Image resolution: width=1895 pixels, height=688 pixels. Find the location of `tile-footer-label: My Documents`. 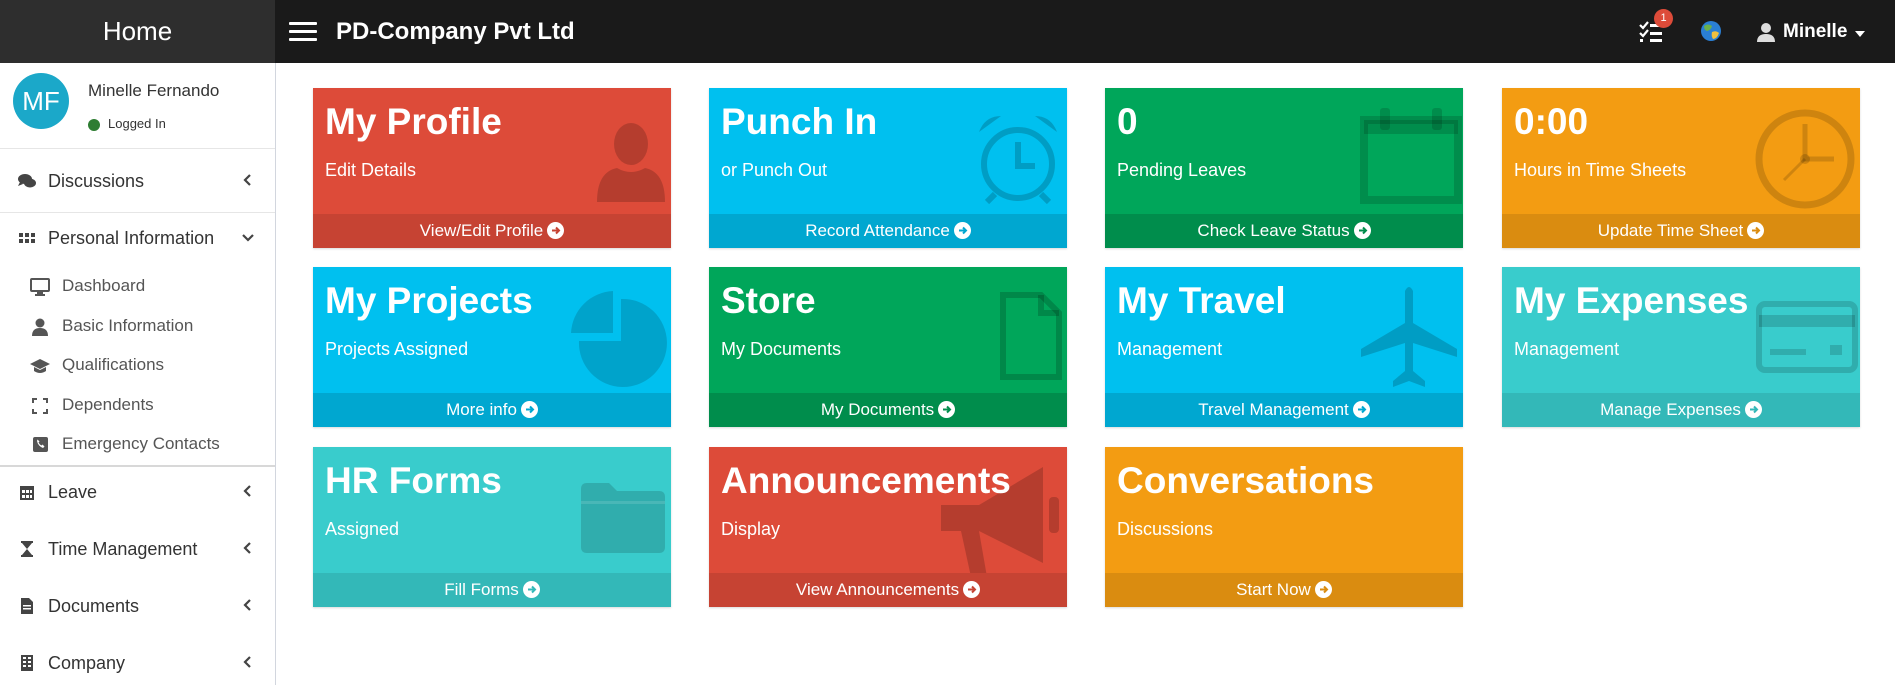

tile-footer-label: My Documents is located at coordinates (877, 409).